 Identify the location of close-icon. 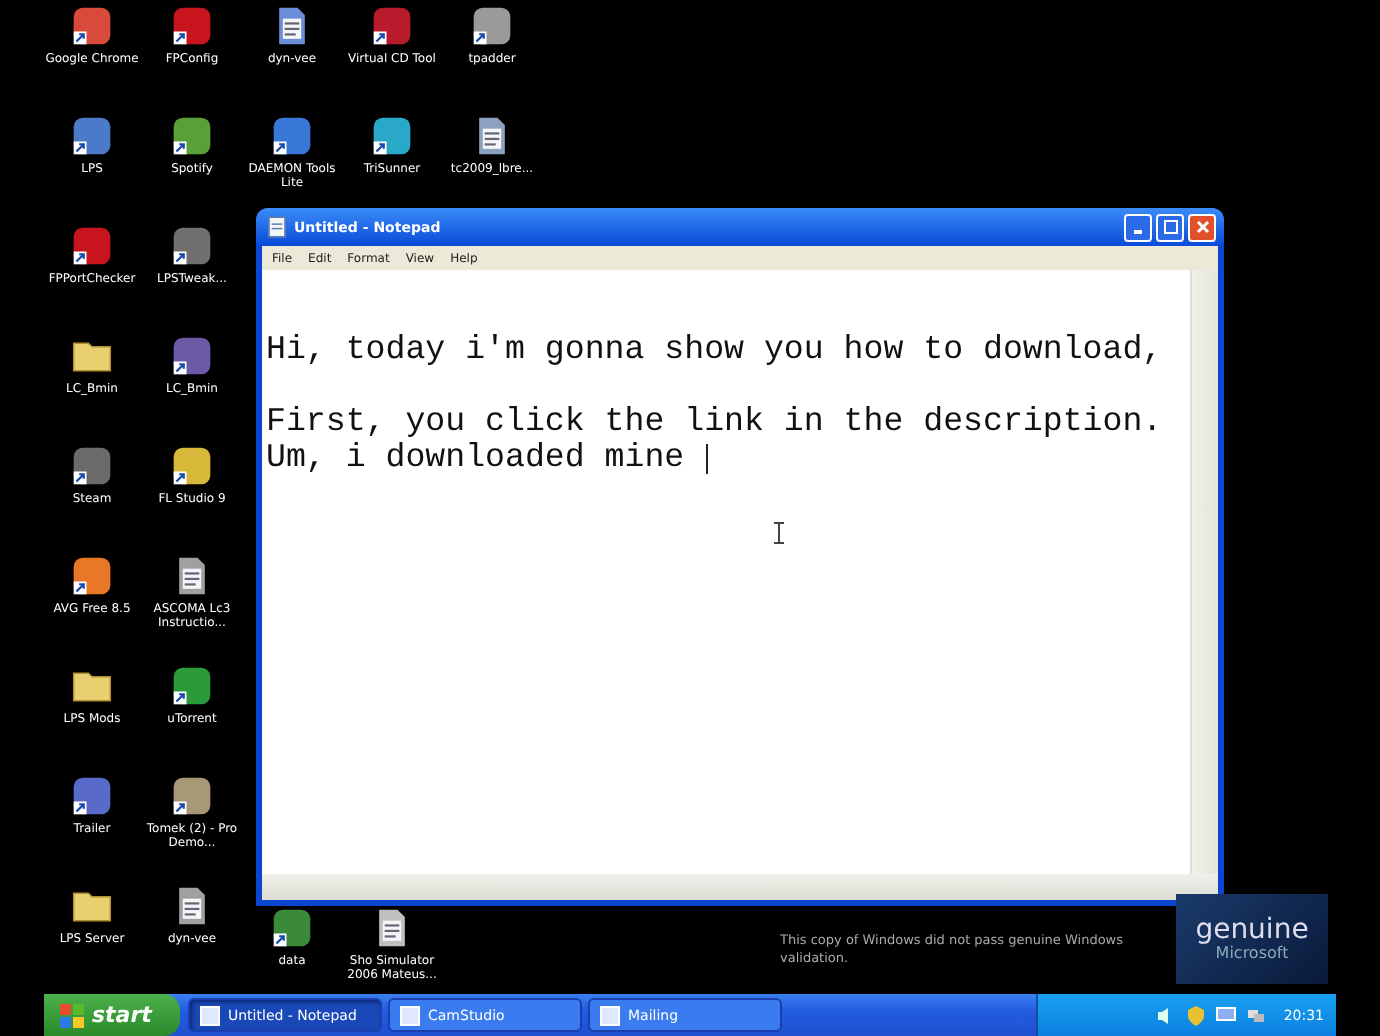
(1202, 227).